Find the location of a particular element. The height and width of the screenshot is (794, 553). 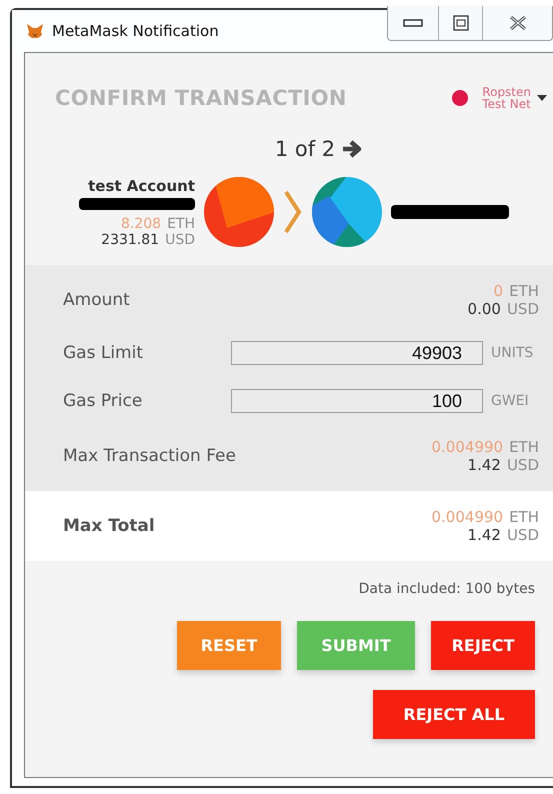

usd-amount: 0.00 is located at coordinates (484, 309).